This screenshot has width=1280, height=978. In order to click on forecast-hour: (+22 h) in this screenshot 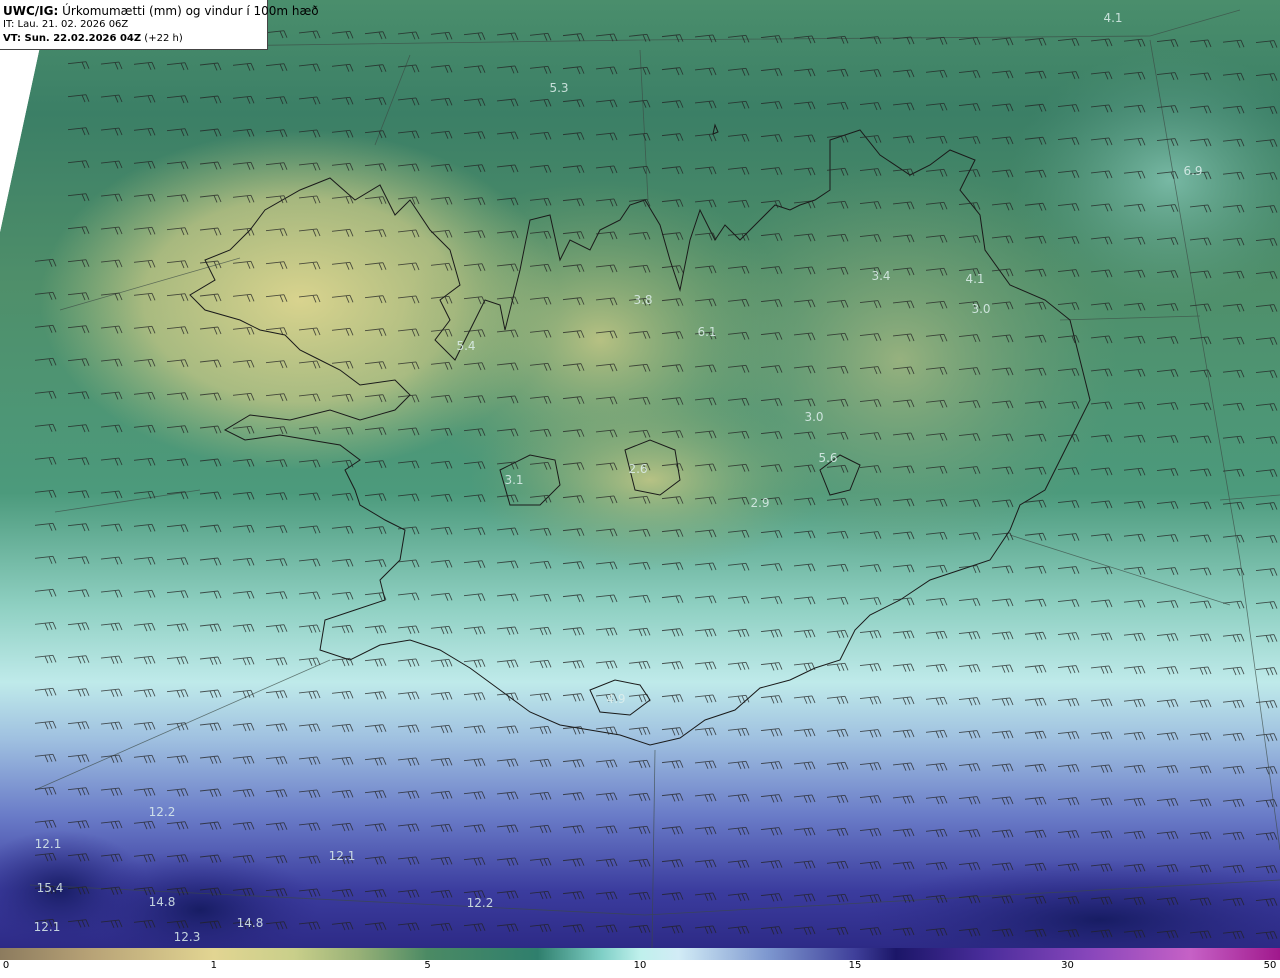, I will do `click(162, 38)`.